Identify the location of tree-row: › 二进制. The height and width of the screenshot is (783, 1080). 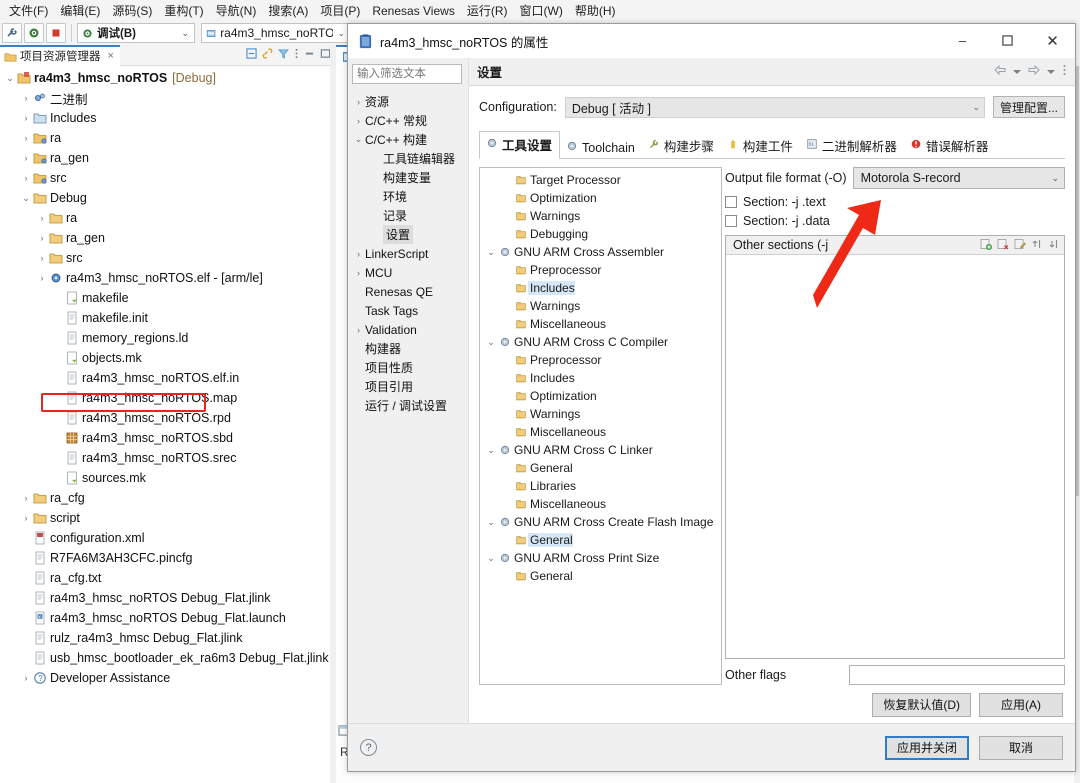
(165, 98).